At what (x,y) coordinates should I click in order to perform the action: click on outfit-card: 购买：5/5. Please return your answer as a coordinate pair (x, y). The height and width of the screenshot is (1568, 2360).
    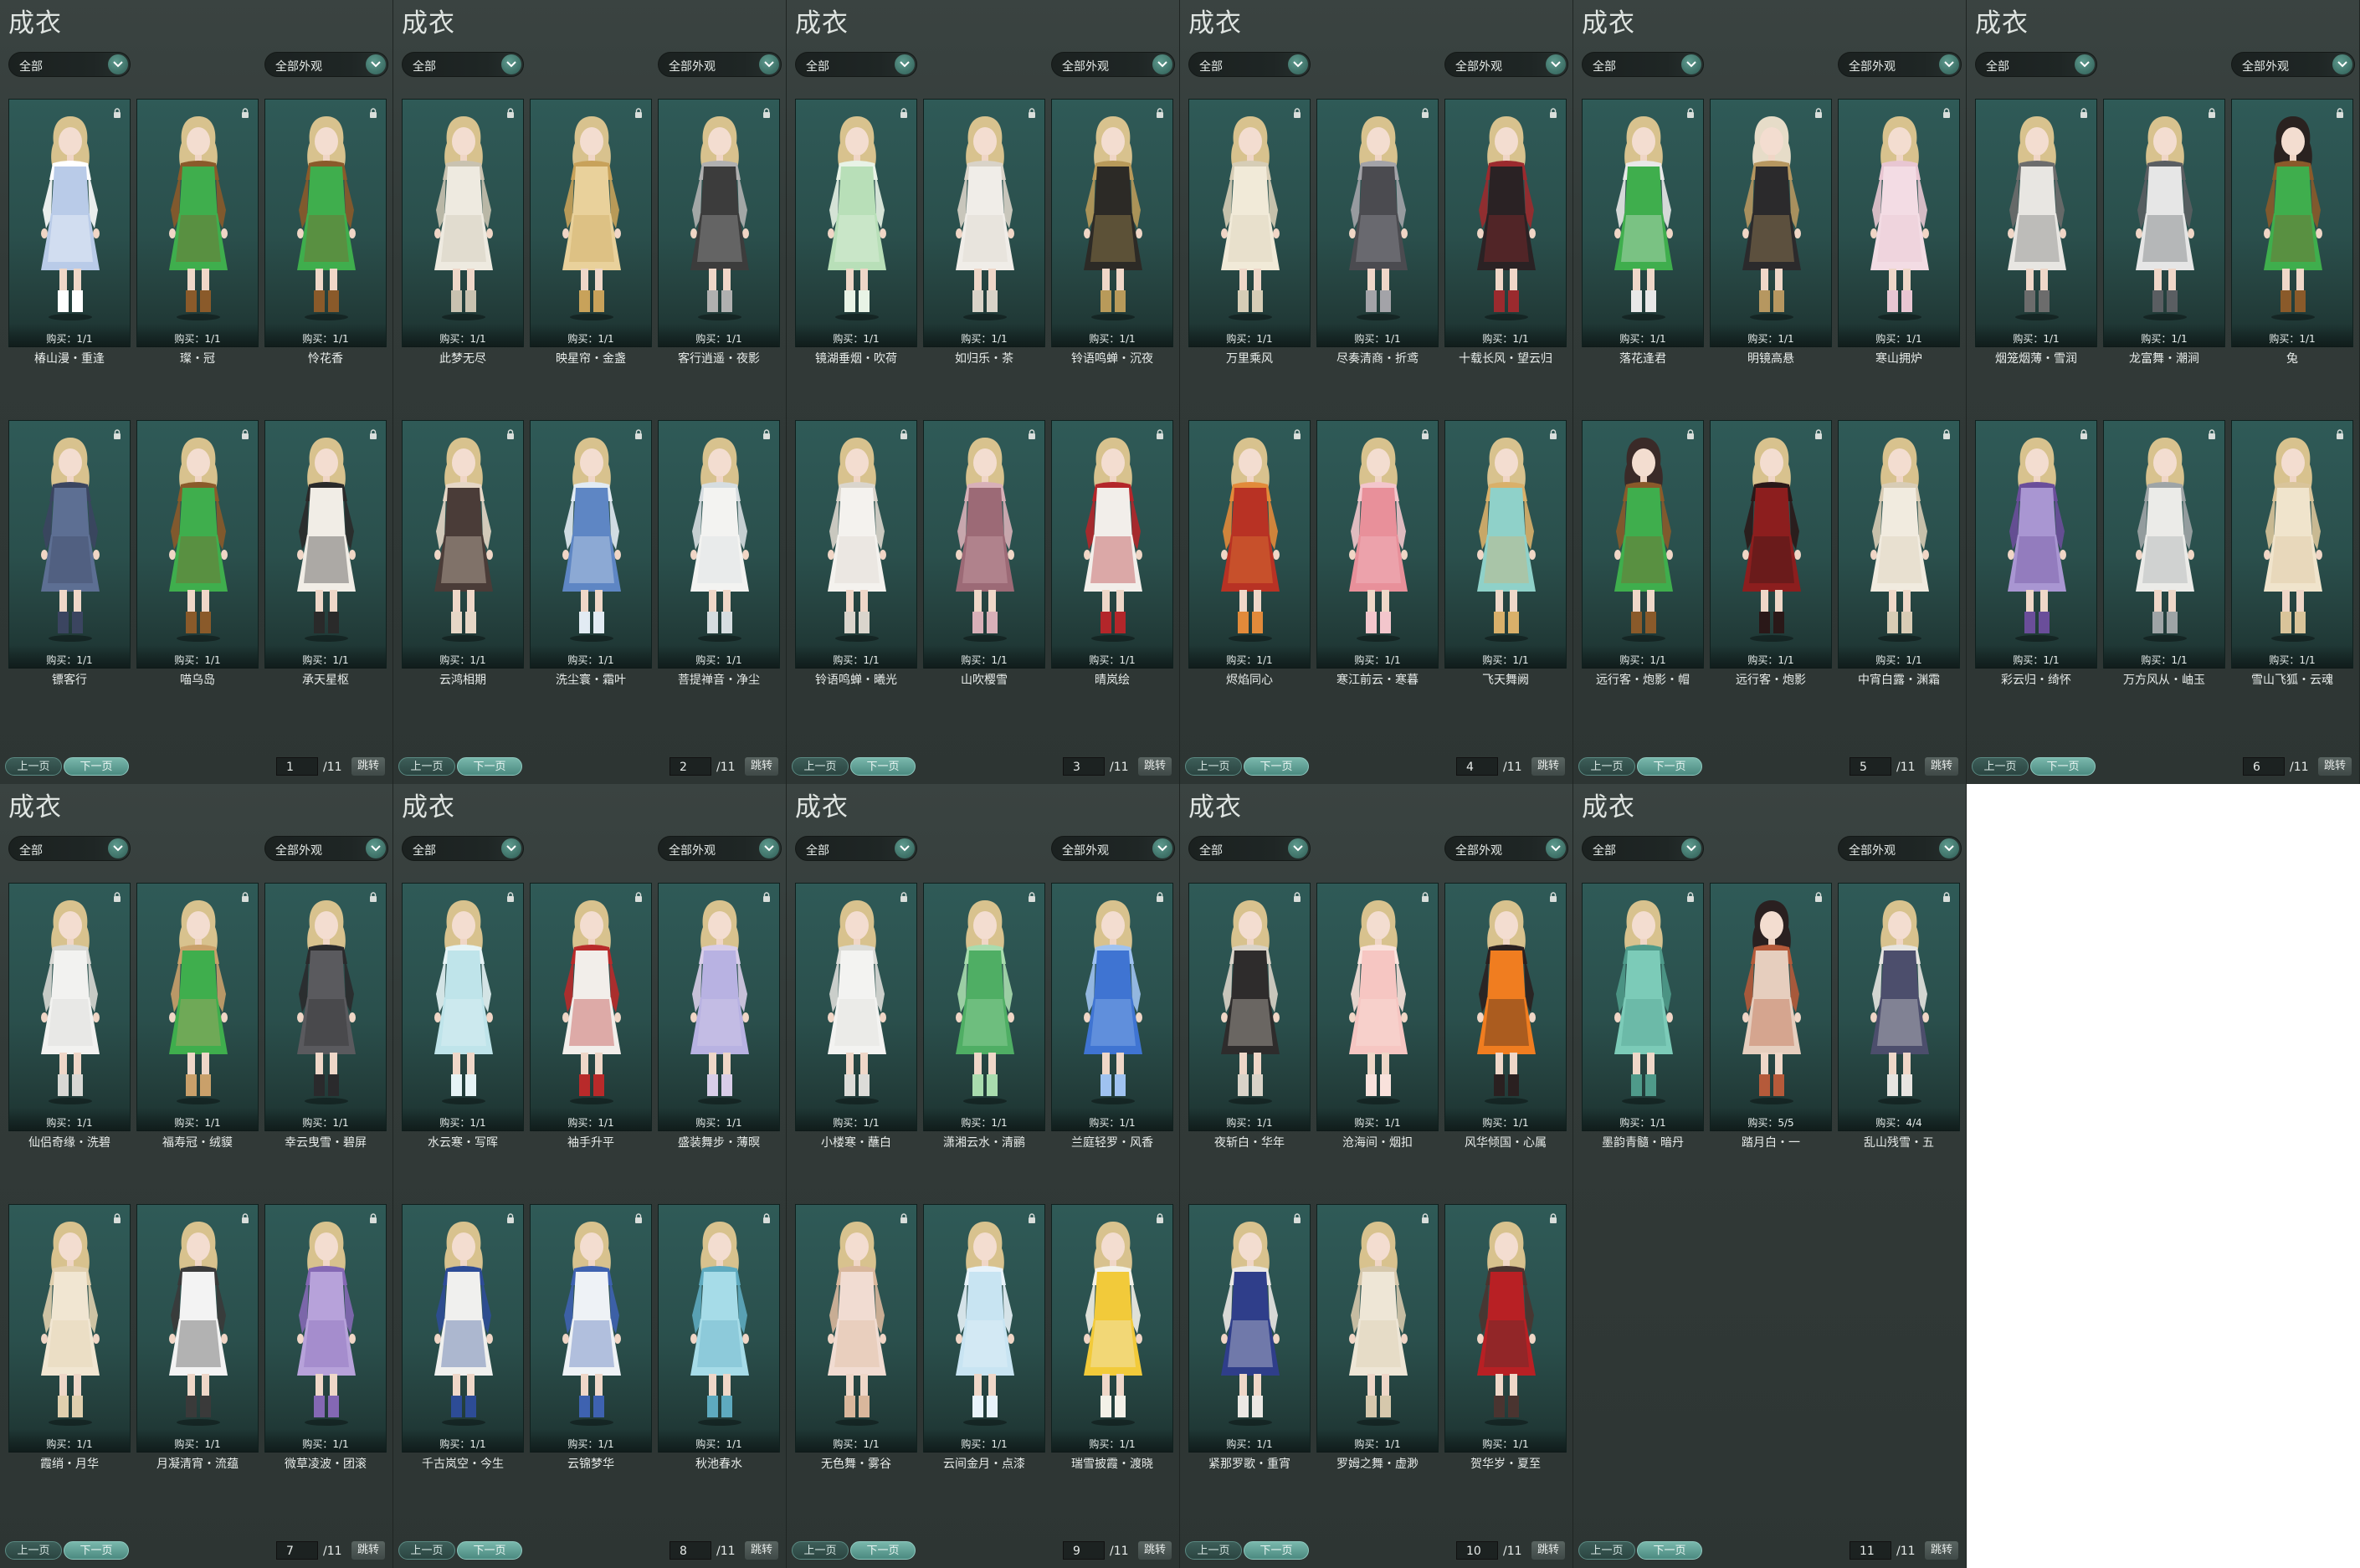
    Looking at the image, I should click on (1771, 1007).